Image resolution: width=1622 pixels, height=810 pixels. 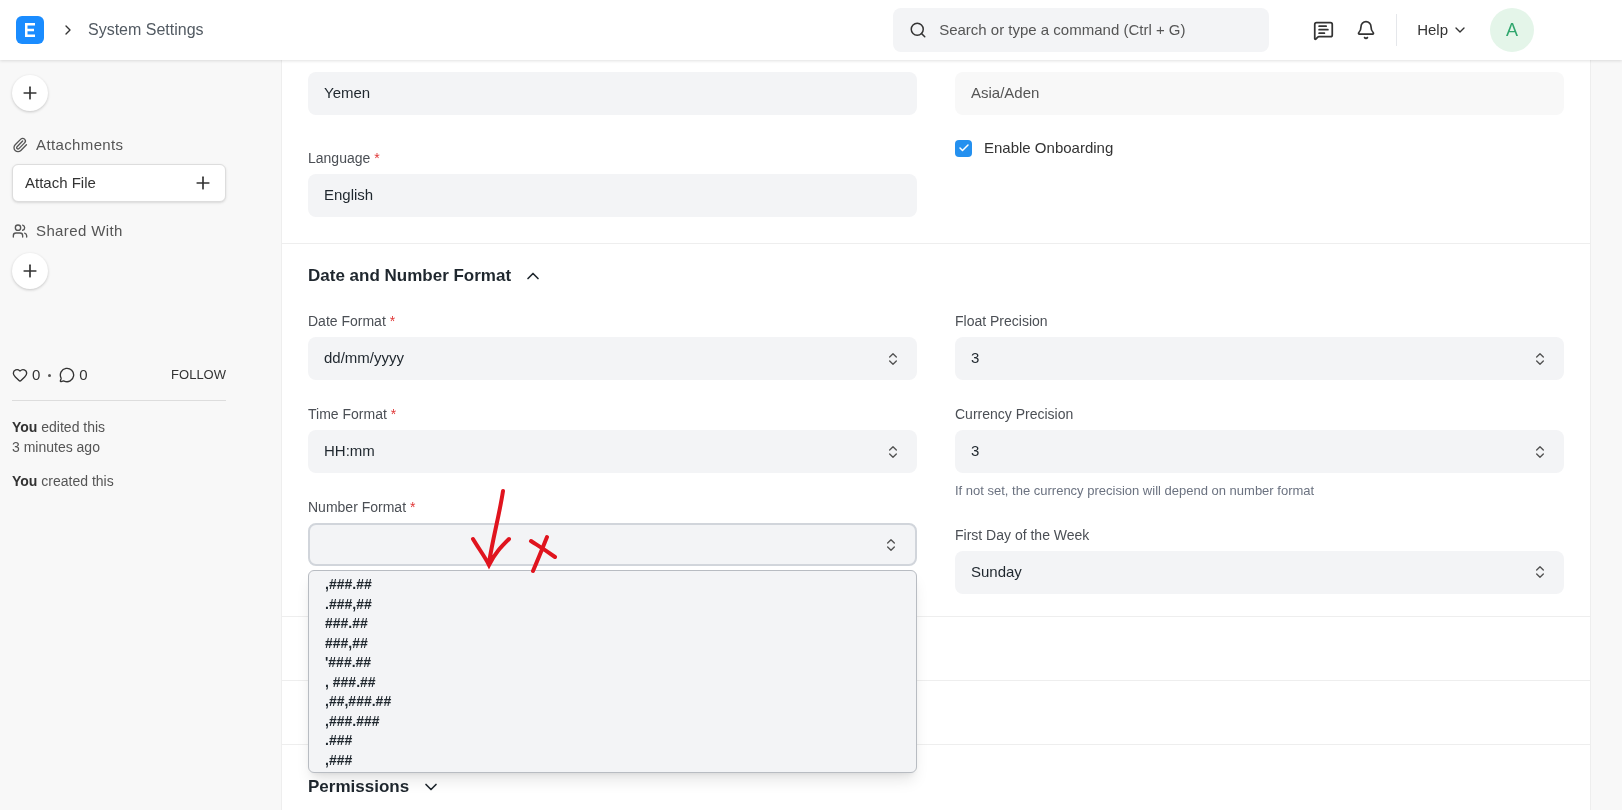 What do you see at coordinates (1014, 413) in the screenshot?
I see `field-label: Currency Precision` at bounding box center [1014, 413].